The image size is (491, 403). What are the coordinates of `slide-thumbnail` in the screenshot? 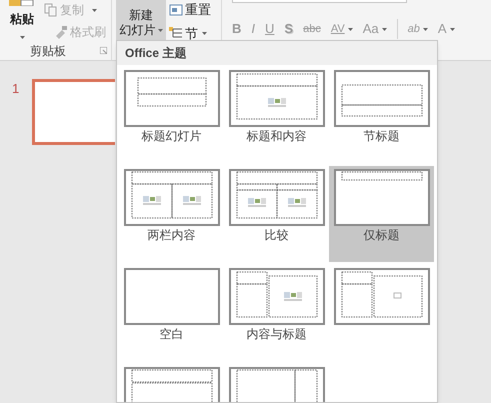 It's located at (73, 112).